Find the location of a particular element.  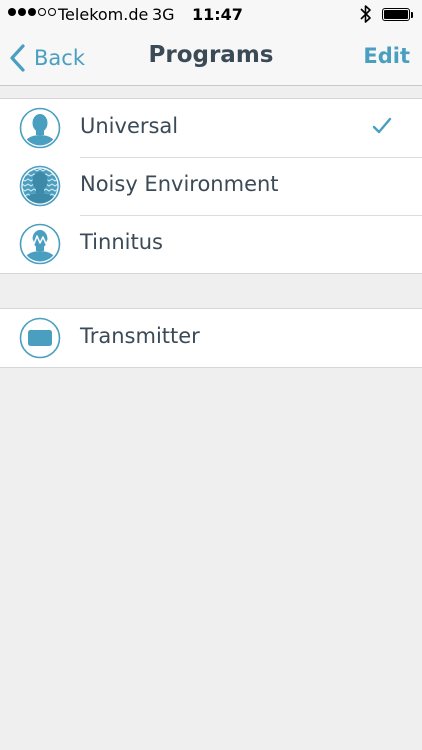

battery-cap is located at coordinates (412, 15).